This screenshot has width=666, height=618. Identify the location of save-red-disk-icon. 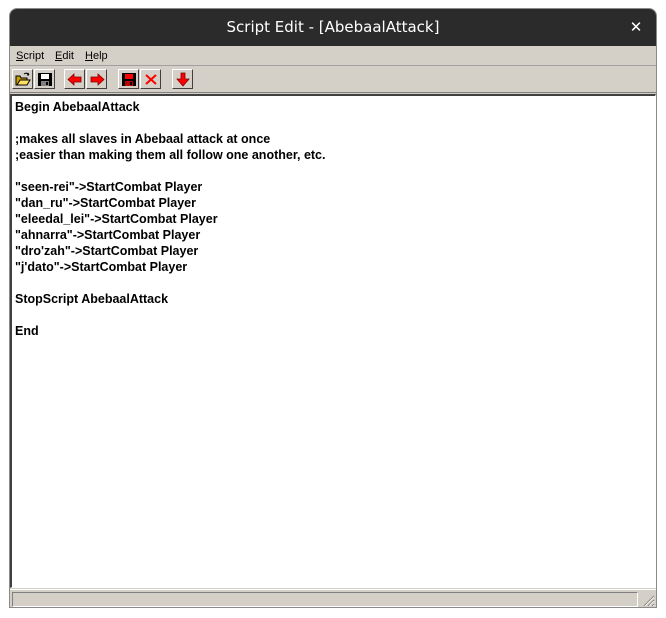
(129, 79).